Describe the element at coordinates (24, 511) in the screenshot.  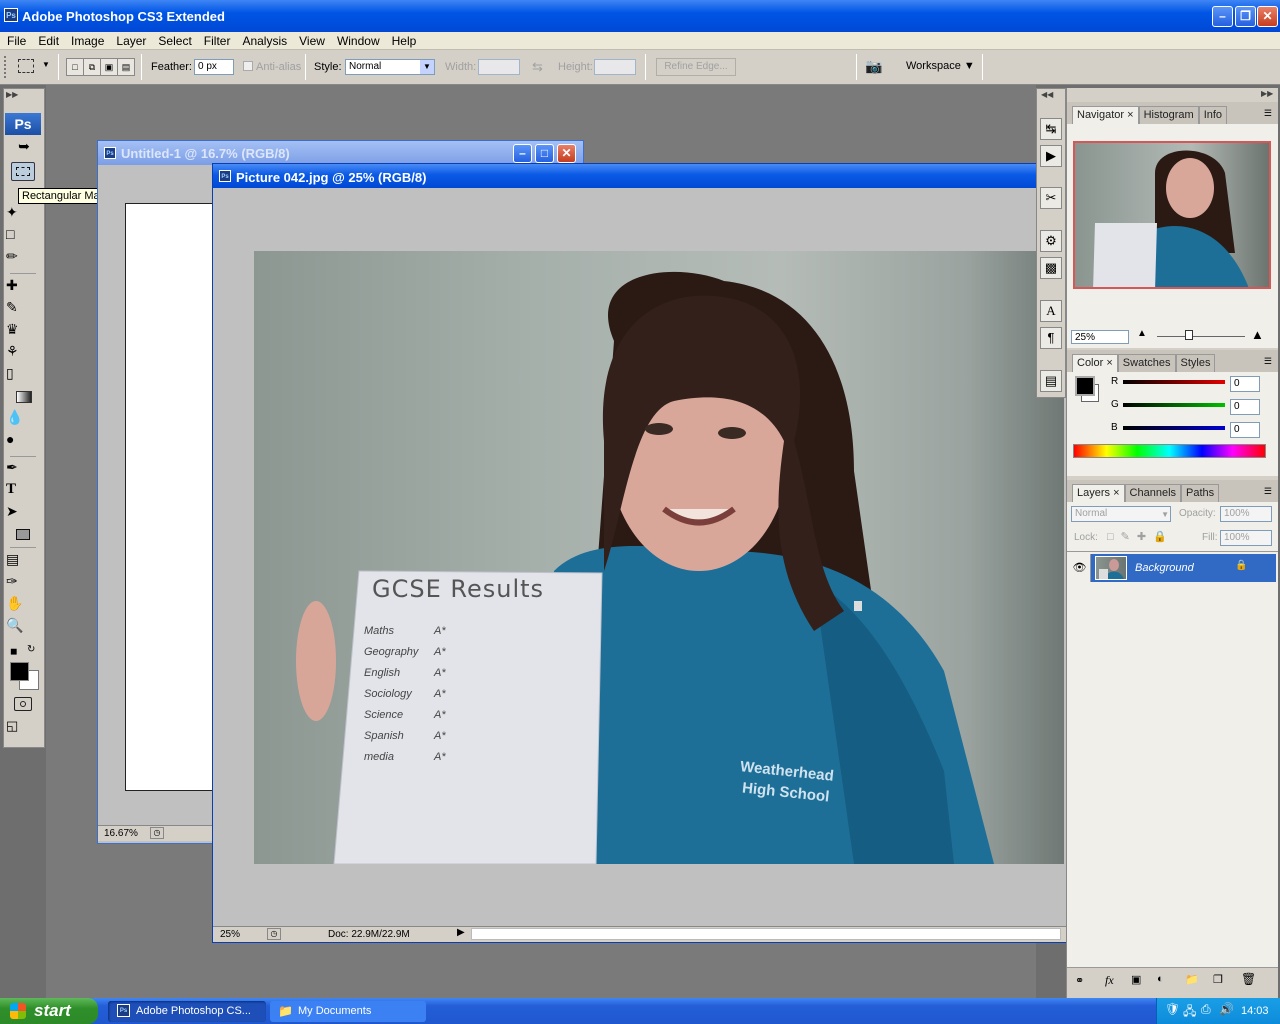
I see `path-selection-tool-icon: ➤` at that location.